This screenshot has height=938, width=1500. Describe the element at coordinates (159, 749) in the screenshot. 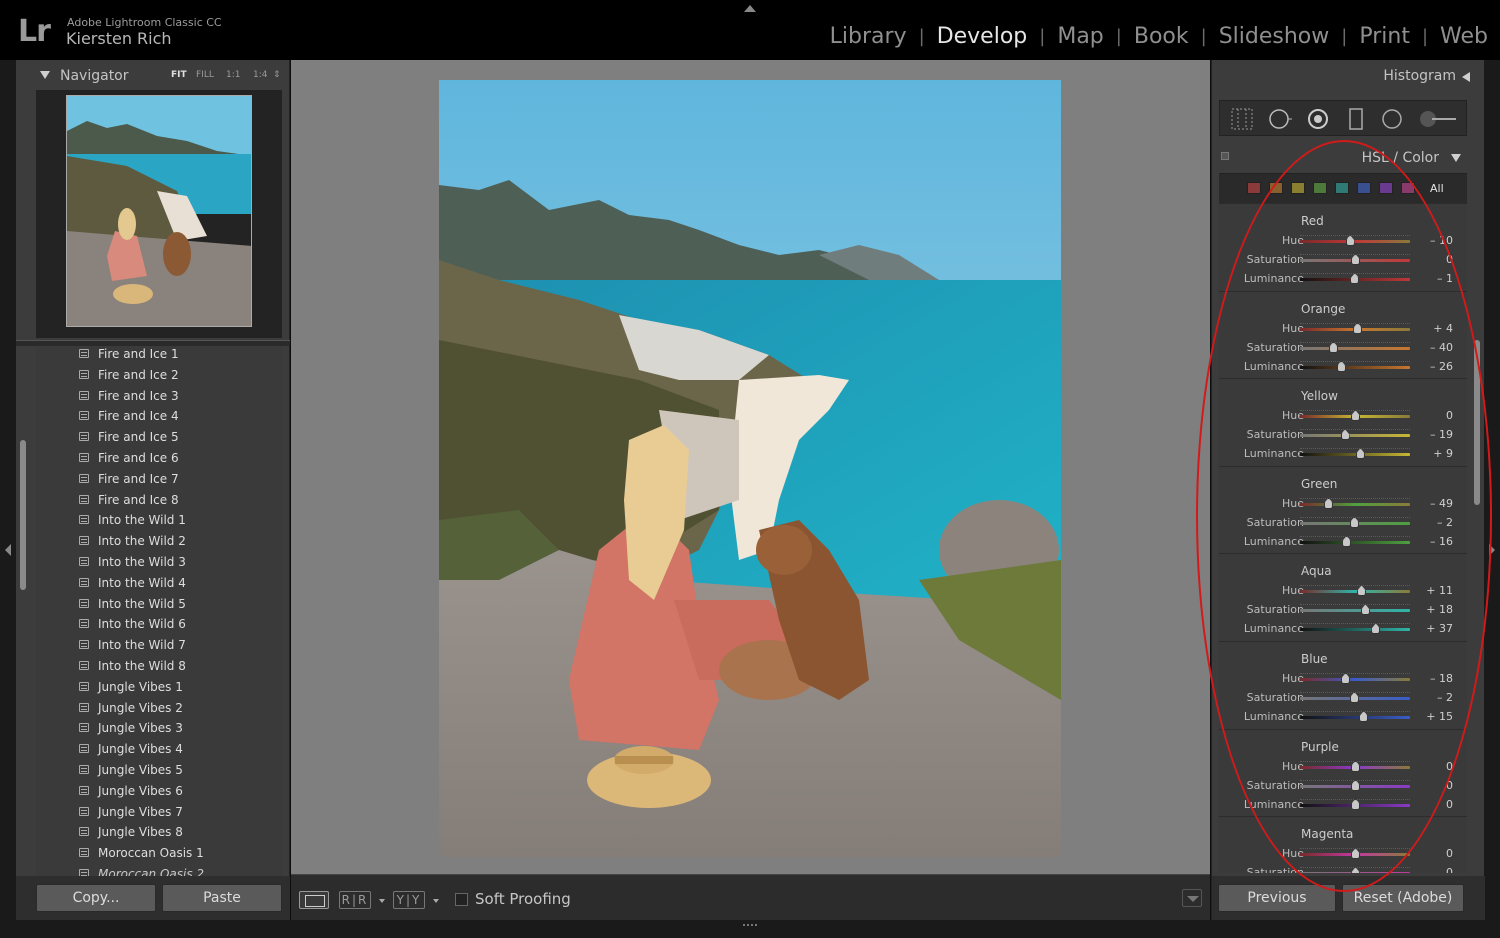

I see `preset-item: Jungle Vibes 4` at that location.